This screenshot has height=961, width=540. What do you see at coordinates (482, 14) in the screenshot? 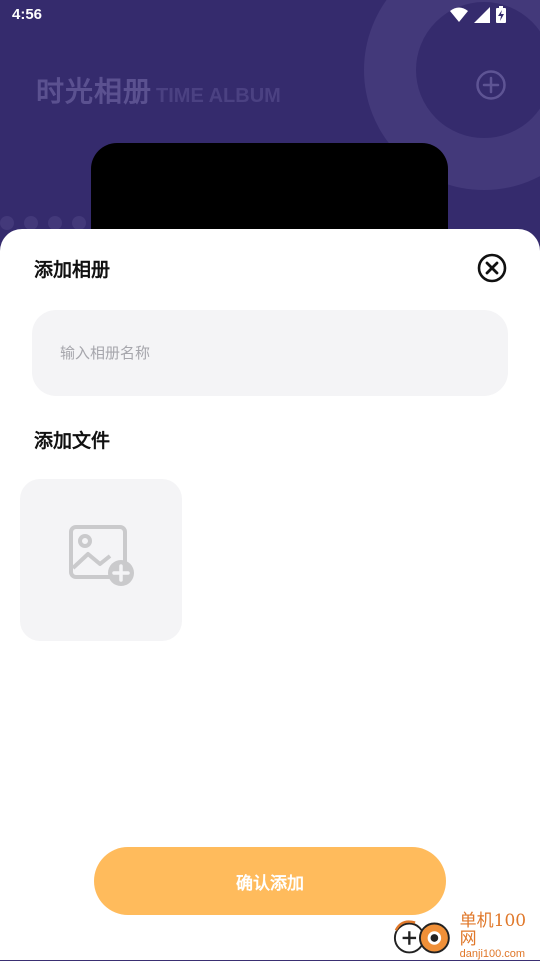
I see `signal-icon` at bounding box center [482, 14].